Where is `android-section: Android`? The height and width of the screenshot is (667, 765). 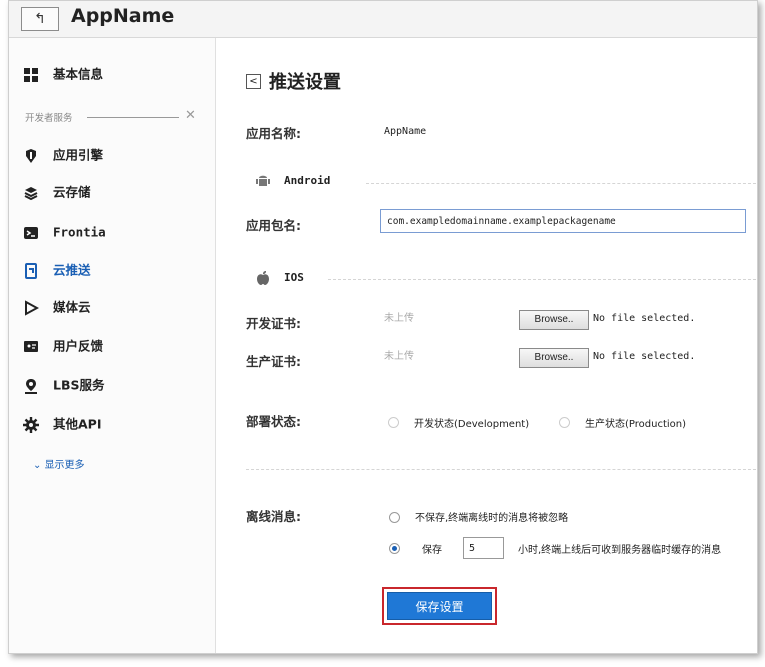
android-section: Android is located at coordinates (293, 182).